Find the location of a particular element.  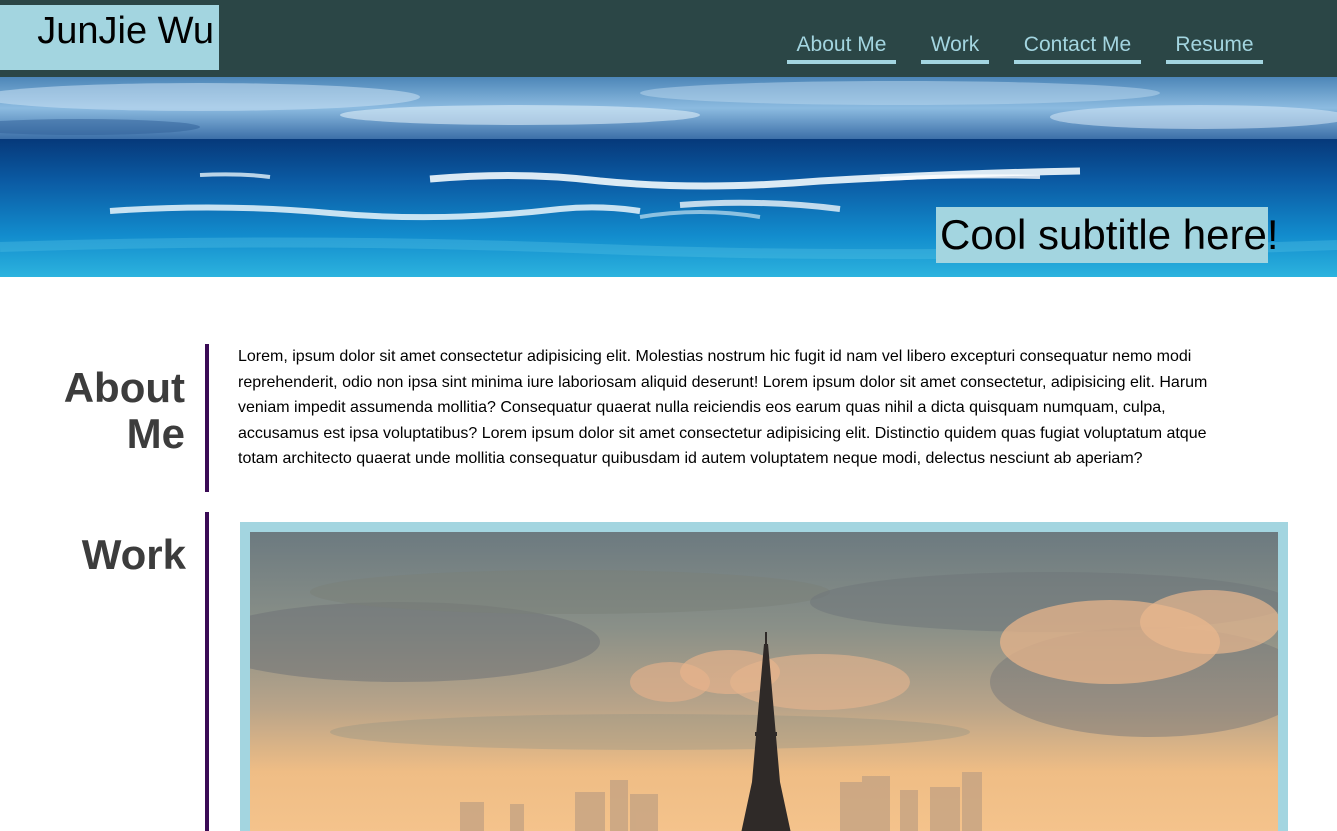

work-divider is located at coordinates (207, 671).